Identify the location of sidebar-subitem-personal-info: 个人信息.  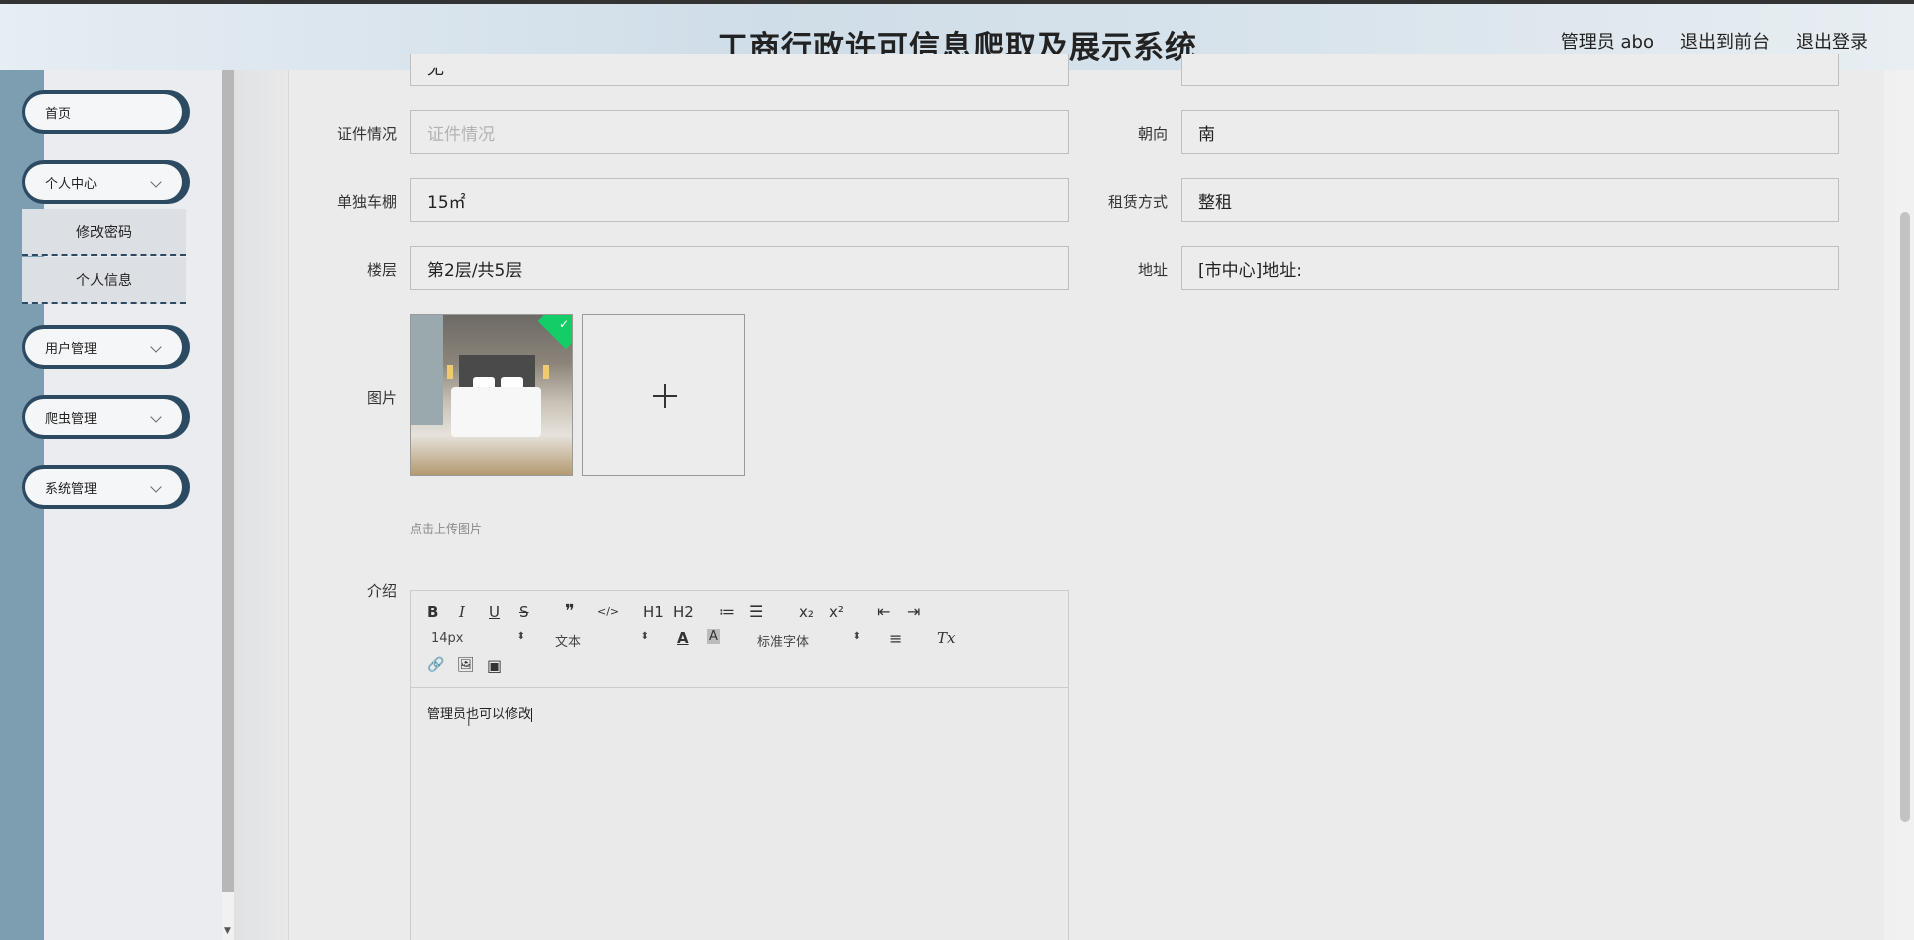
(104, 280).